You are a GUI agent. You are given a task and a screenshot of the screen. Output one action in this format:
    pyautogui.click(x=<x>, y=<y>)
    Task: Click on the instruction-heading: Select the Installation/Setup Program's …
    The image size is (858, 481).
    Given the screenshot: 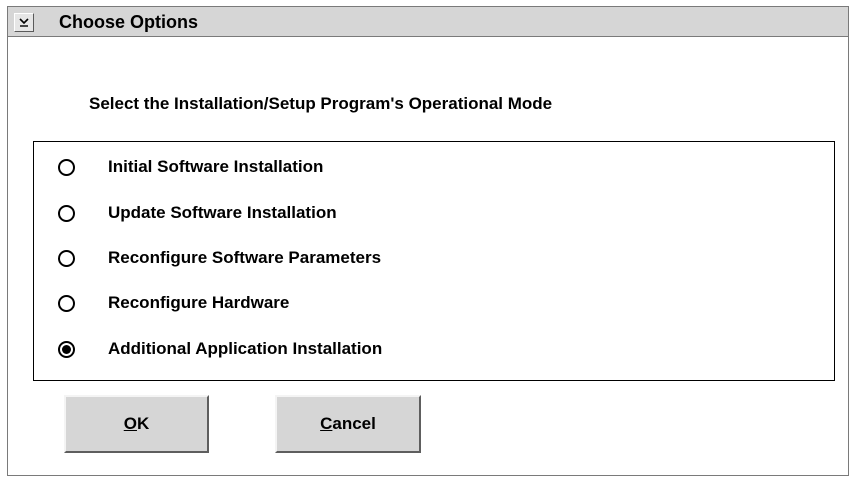 What is the action you would take?
    pyautogui.click(x=321, y=103)
    